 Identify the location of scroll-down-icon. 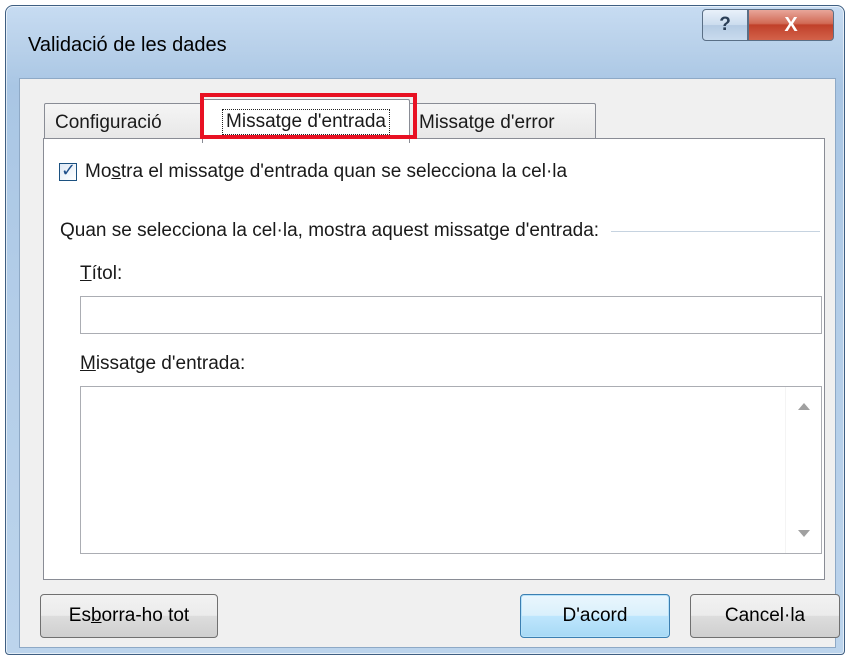
(804, 533).